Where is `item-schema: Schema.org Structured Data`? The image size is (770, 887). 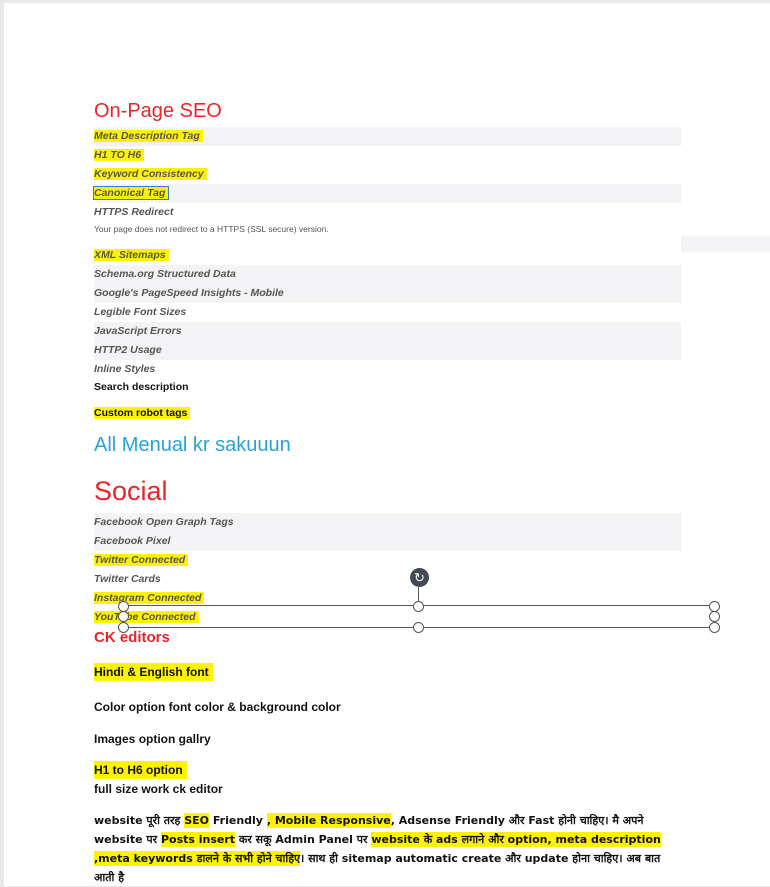
item-schema: Schema.org Structured Data is located at coordinates (387, 274).